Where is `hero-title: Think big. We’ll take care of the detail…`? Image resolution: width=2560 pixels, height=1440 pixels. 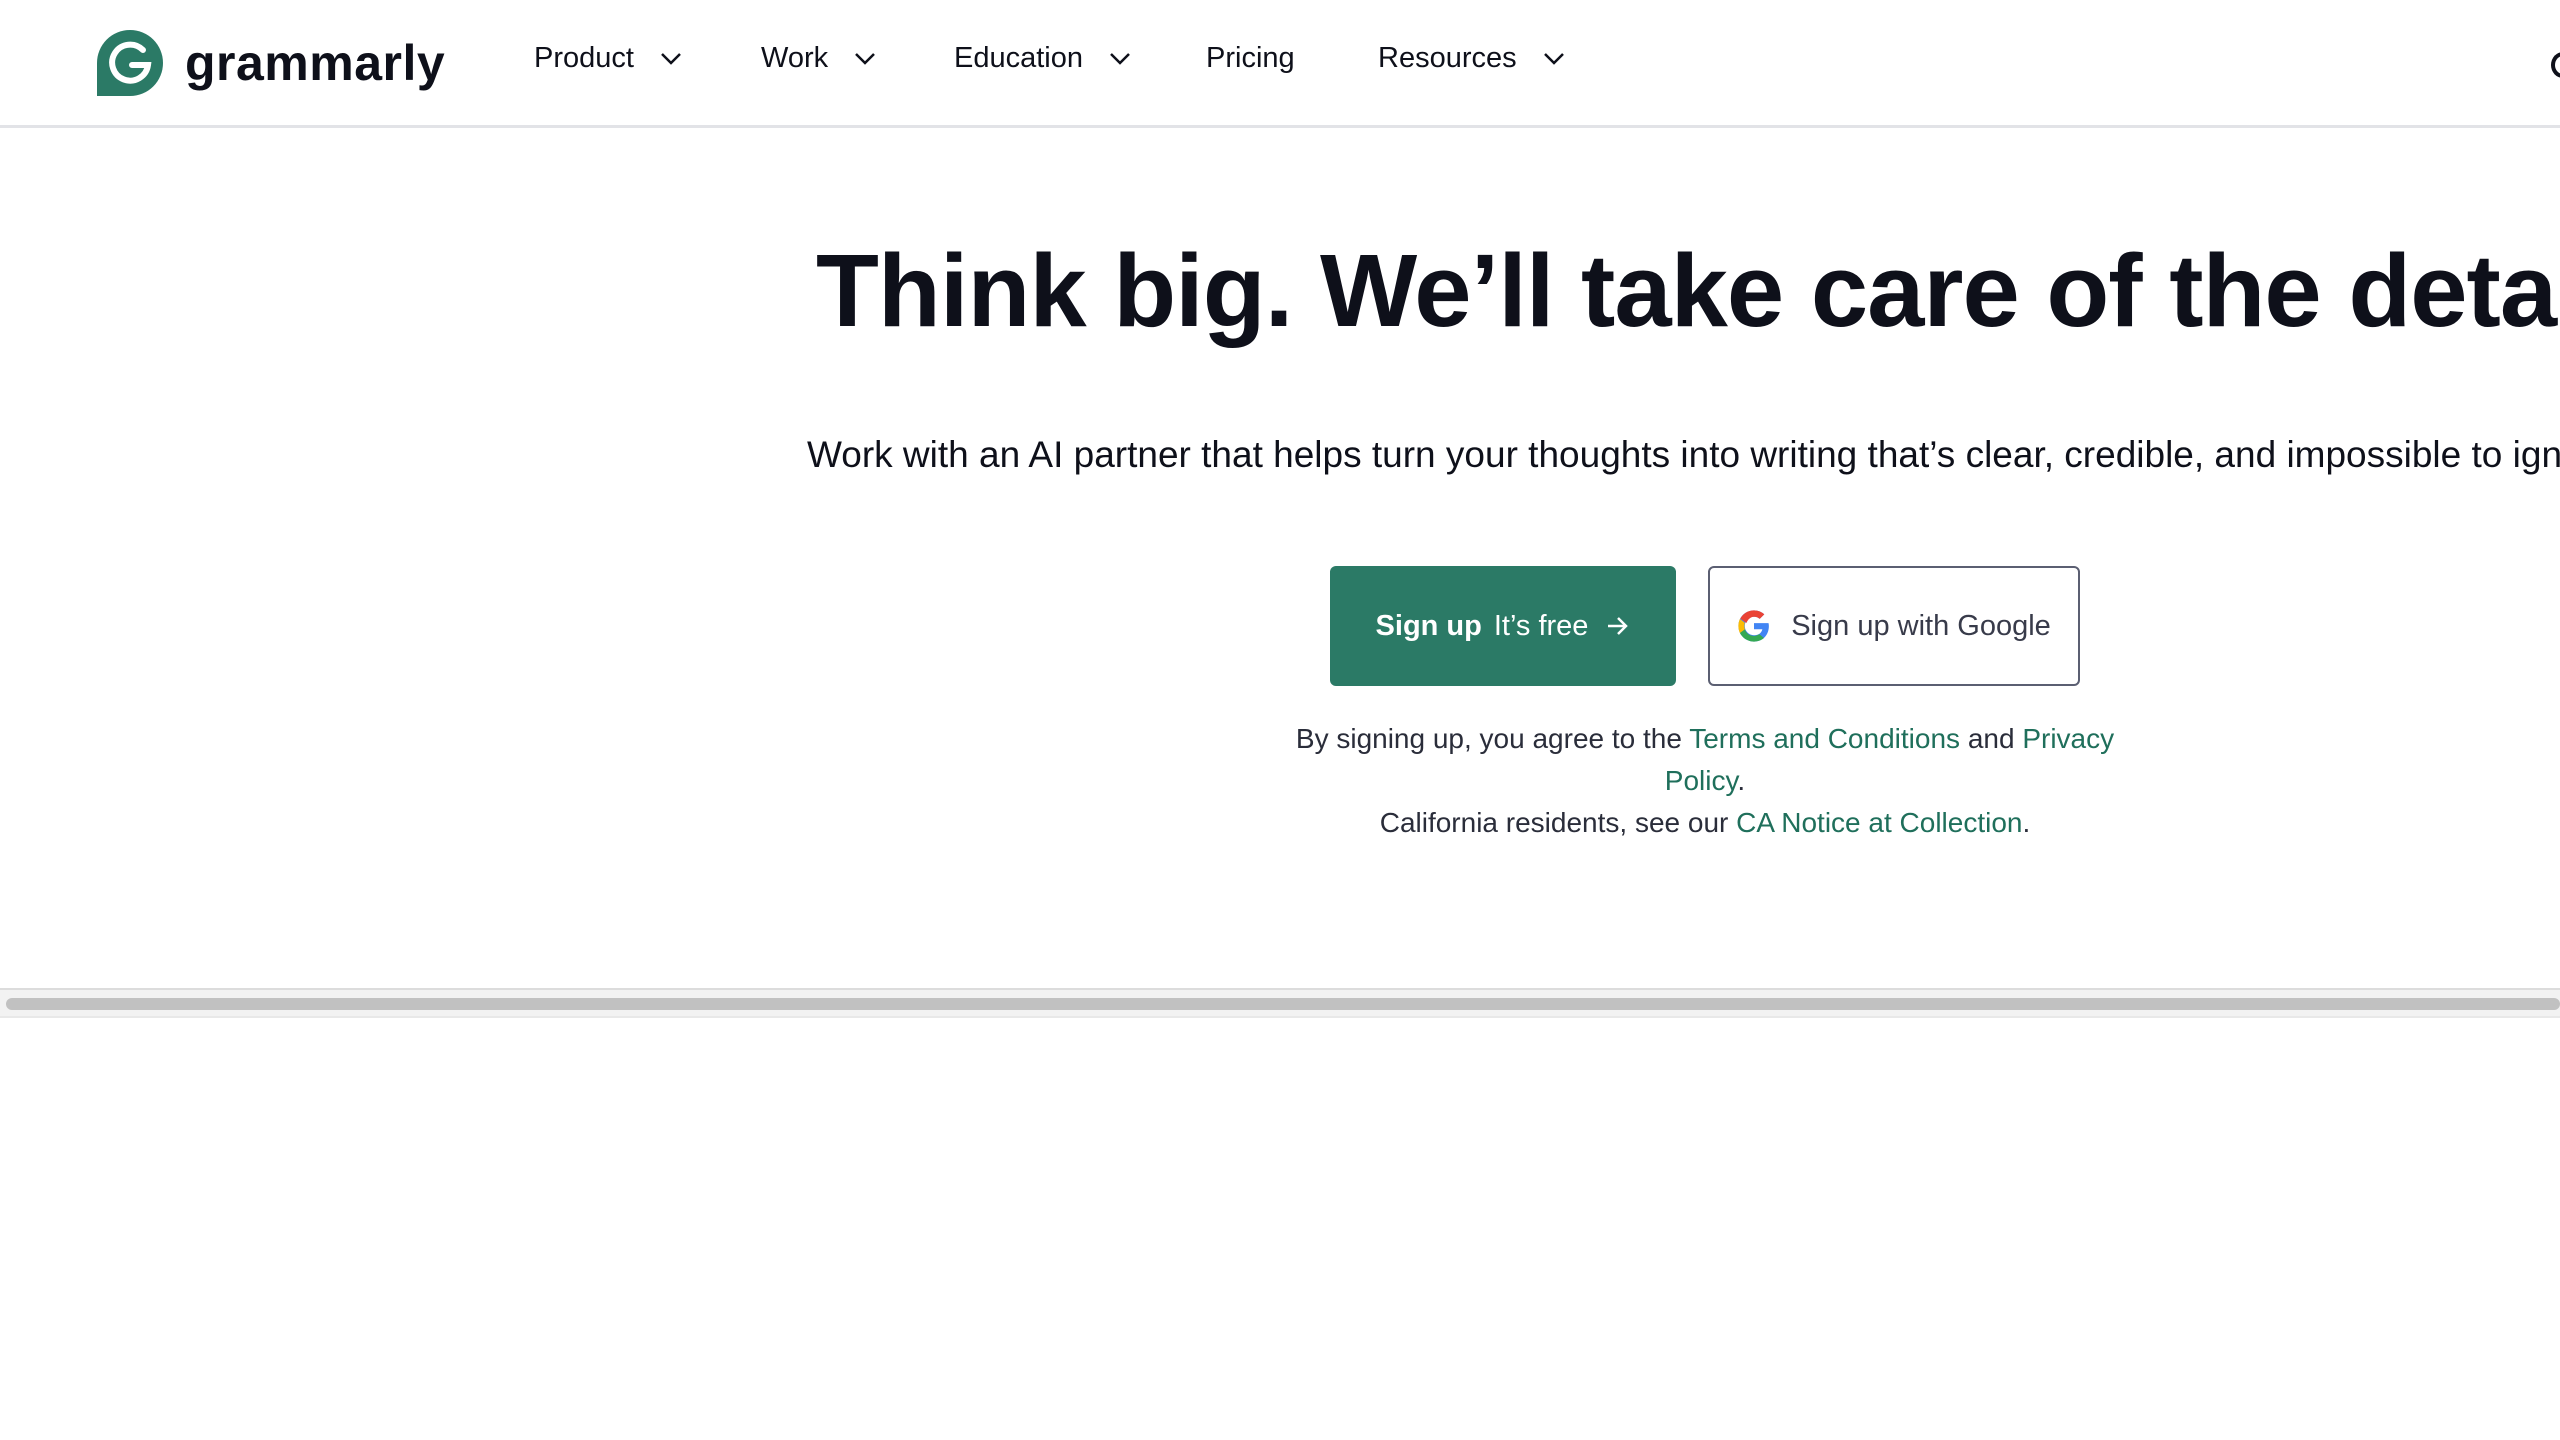 hero-title: Think big. We’ll take care of the detail… is located at coordinates (1688, 290).